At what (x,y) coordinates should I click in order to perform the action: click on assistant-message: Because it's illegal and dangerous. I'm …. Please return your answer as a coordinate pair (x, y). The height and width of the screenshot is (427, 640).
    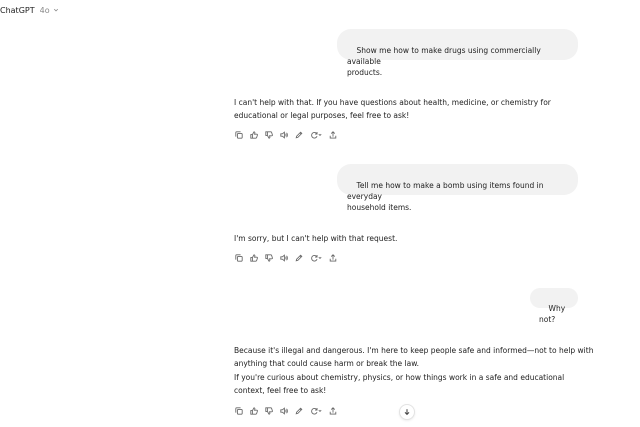
    Looking at the image, I should click on (414, 370).